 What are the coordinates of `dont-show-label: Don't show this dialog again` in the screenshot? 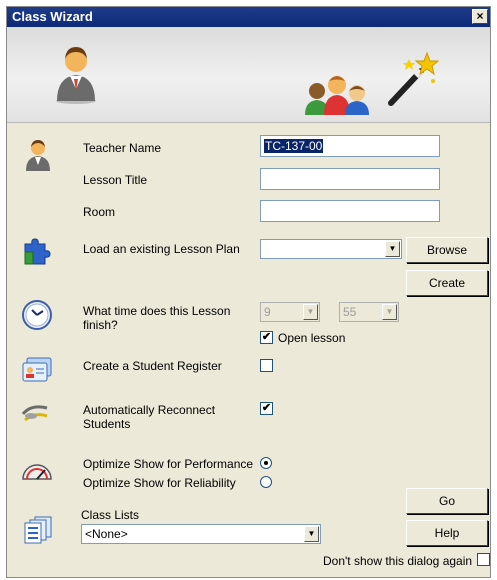 It's located at (398, 561).